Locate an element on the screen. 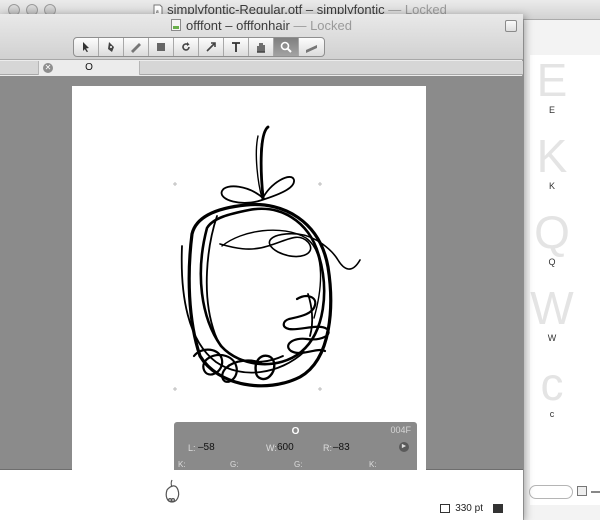 The image size is (600, 520). right-sidebearing-value: –83 is located at coordinates (341, 447).